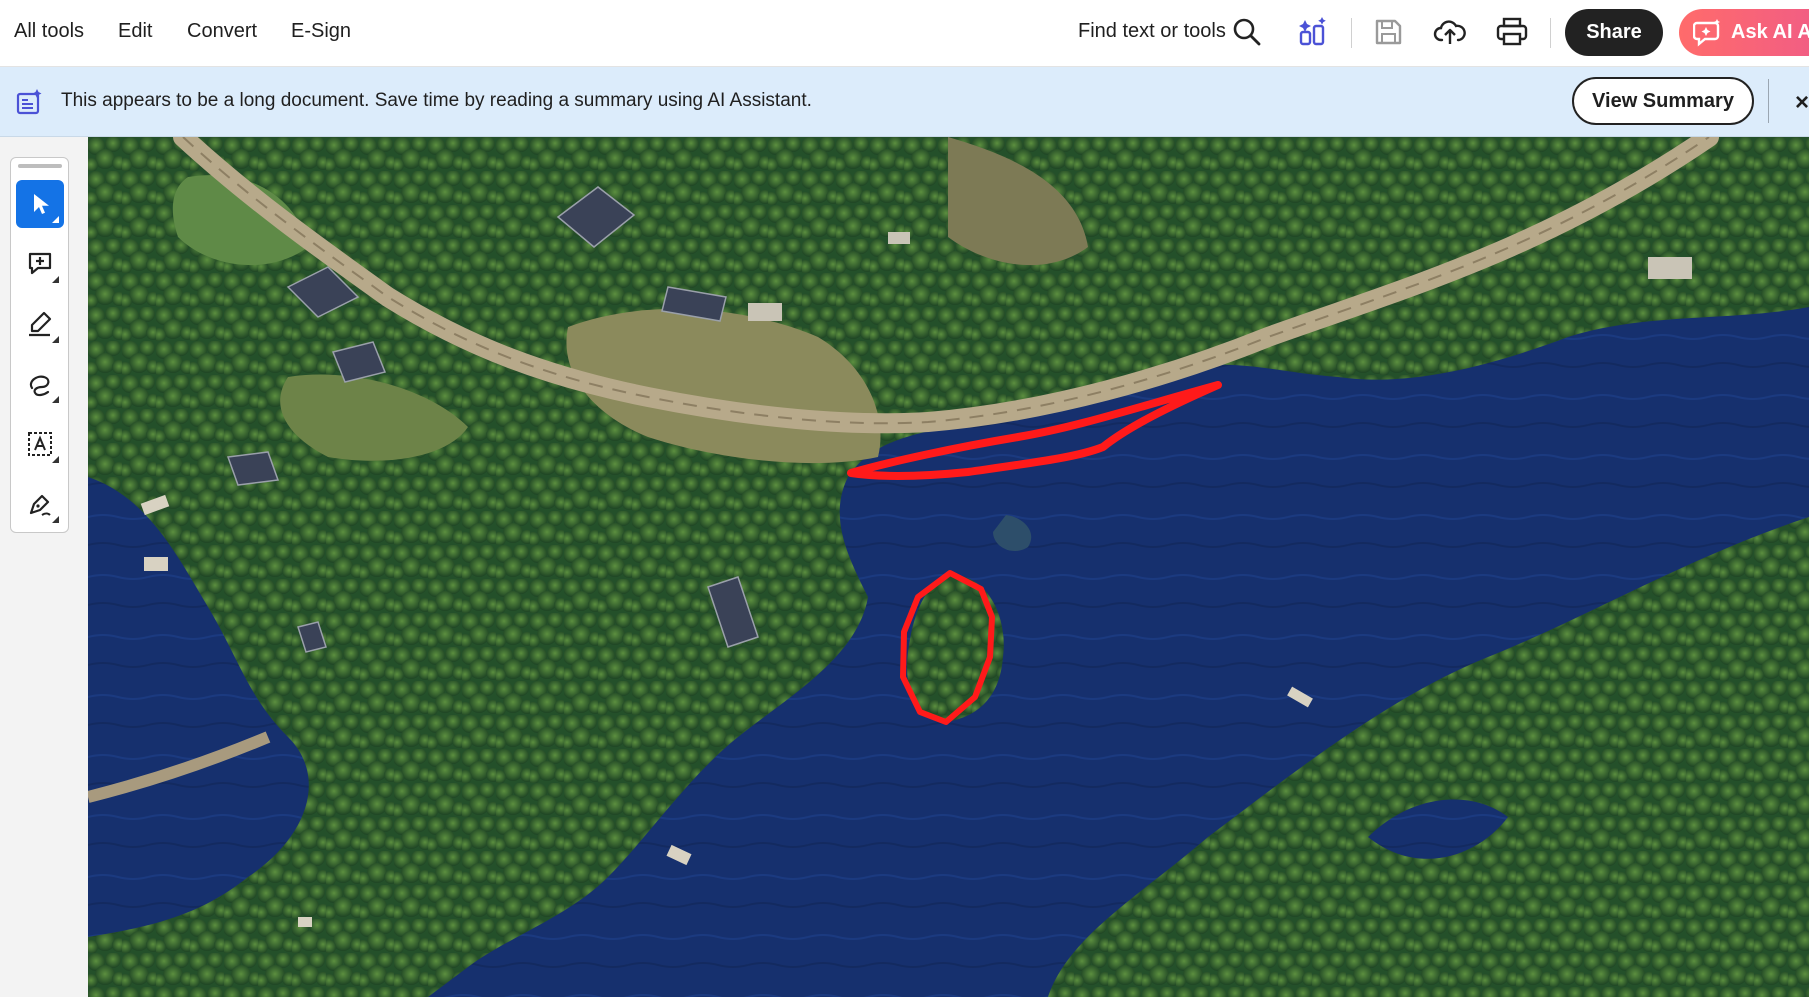 The width and height of the screenshot is (1809, 997). I want to click on menu-esign: E-Sign, so click(321, 31).